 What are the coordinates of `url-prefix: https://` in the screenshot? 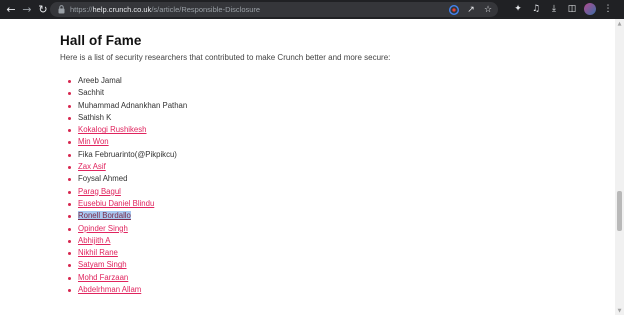 It's located at (81, 9).